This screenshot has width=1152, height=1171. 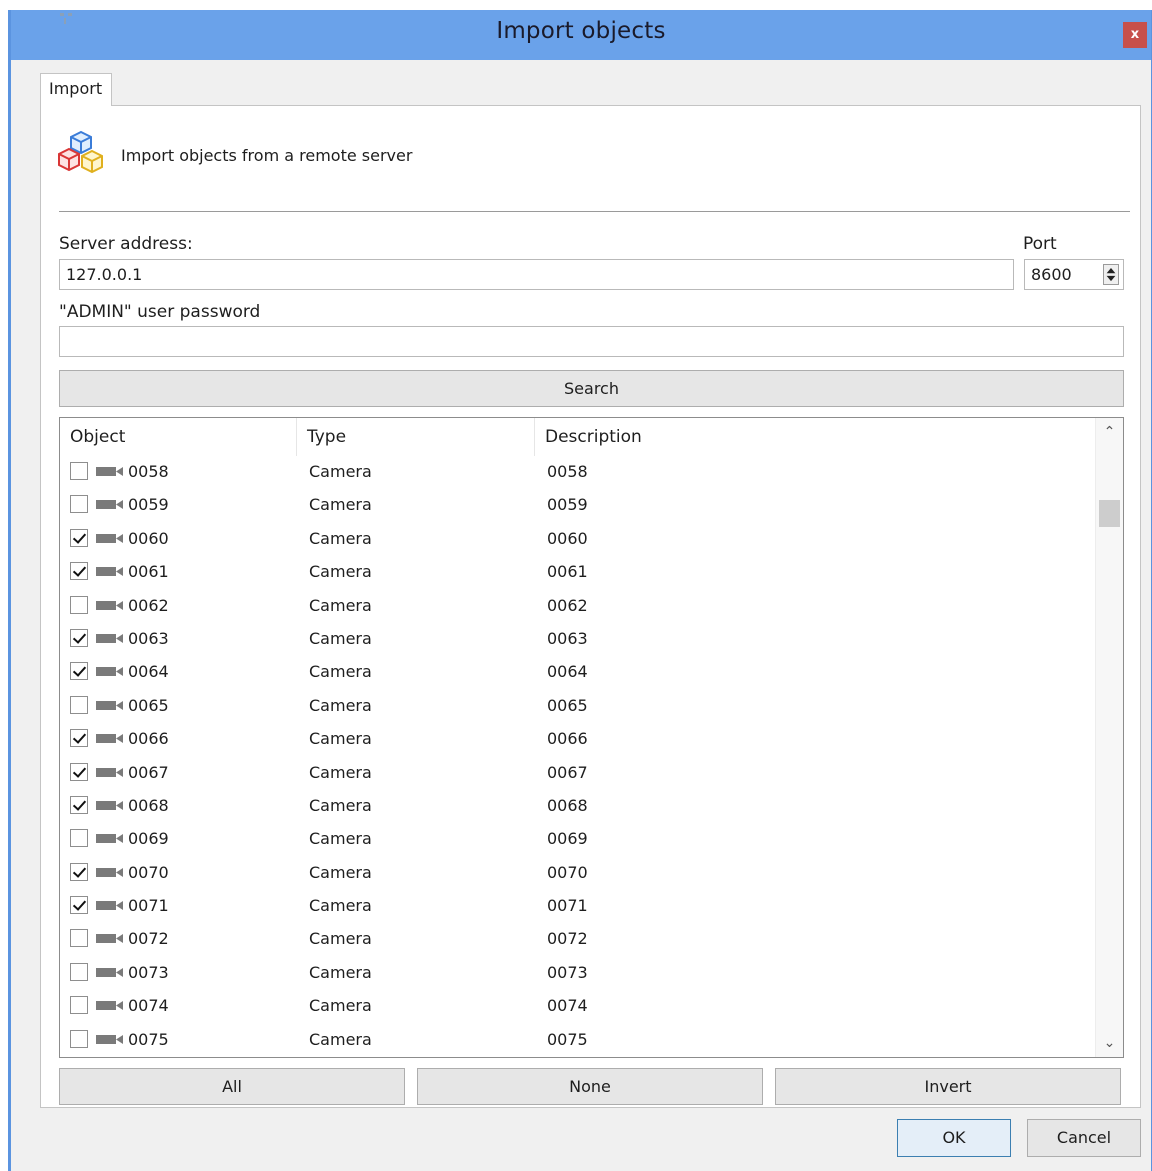 I want to click on table-row: 0065 Camera 0065, so click(x=577, y=708).